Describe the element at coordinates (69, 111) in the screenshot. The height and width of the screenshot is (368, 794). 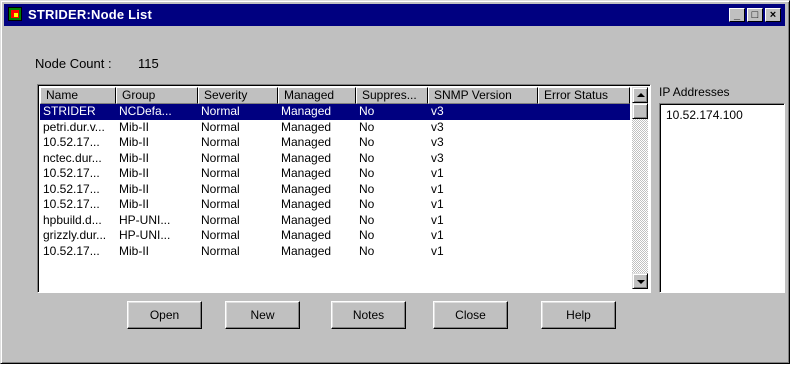
I see `cell-name: STRIDER` at that location.